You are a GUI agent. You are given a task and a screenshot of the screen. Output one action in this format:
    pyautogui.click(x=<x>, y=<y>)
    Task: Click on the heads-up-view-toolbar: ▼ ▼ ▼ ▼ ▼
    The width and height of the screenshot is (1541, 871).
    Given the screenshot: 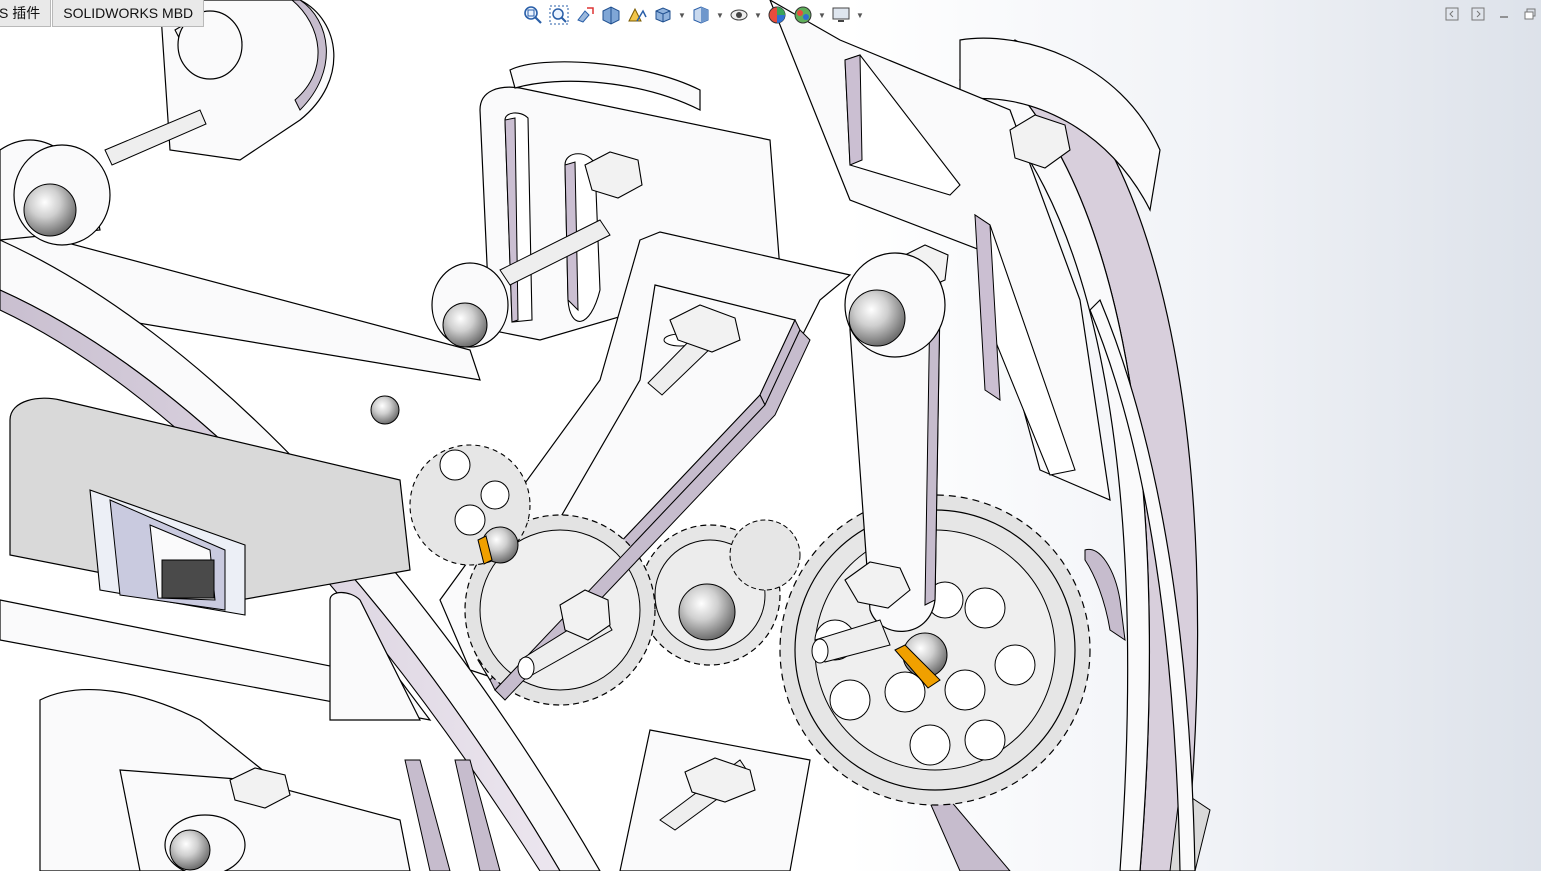 What is the action you would take?
    pyautogui.click(x=695, y=15)
    